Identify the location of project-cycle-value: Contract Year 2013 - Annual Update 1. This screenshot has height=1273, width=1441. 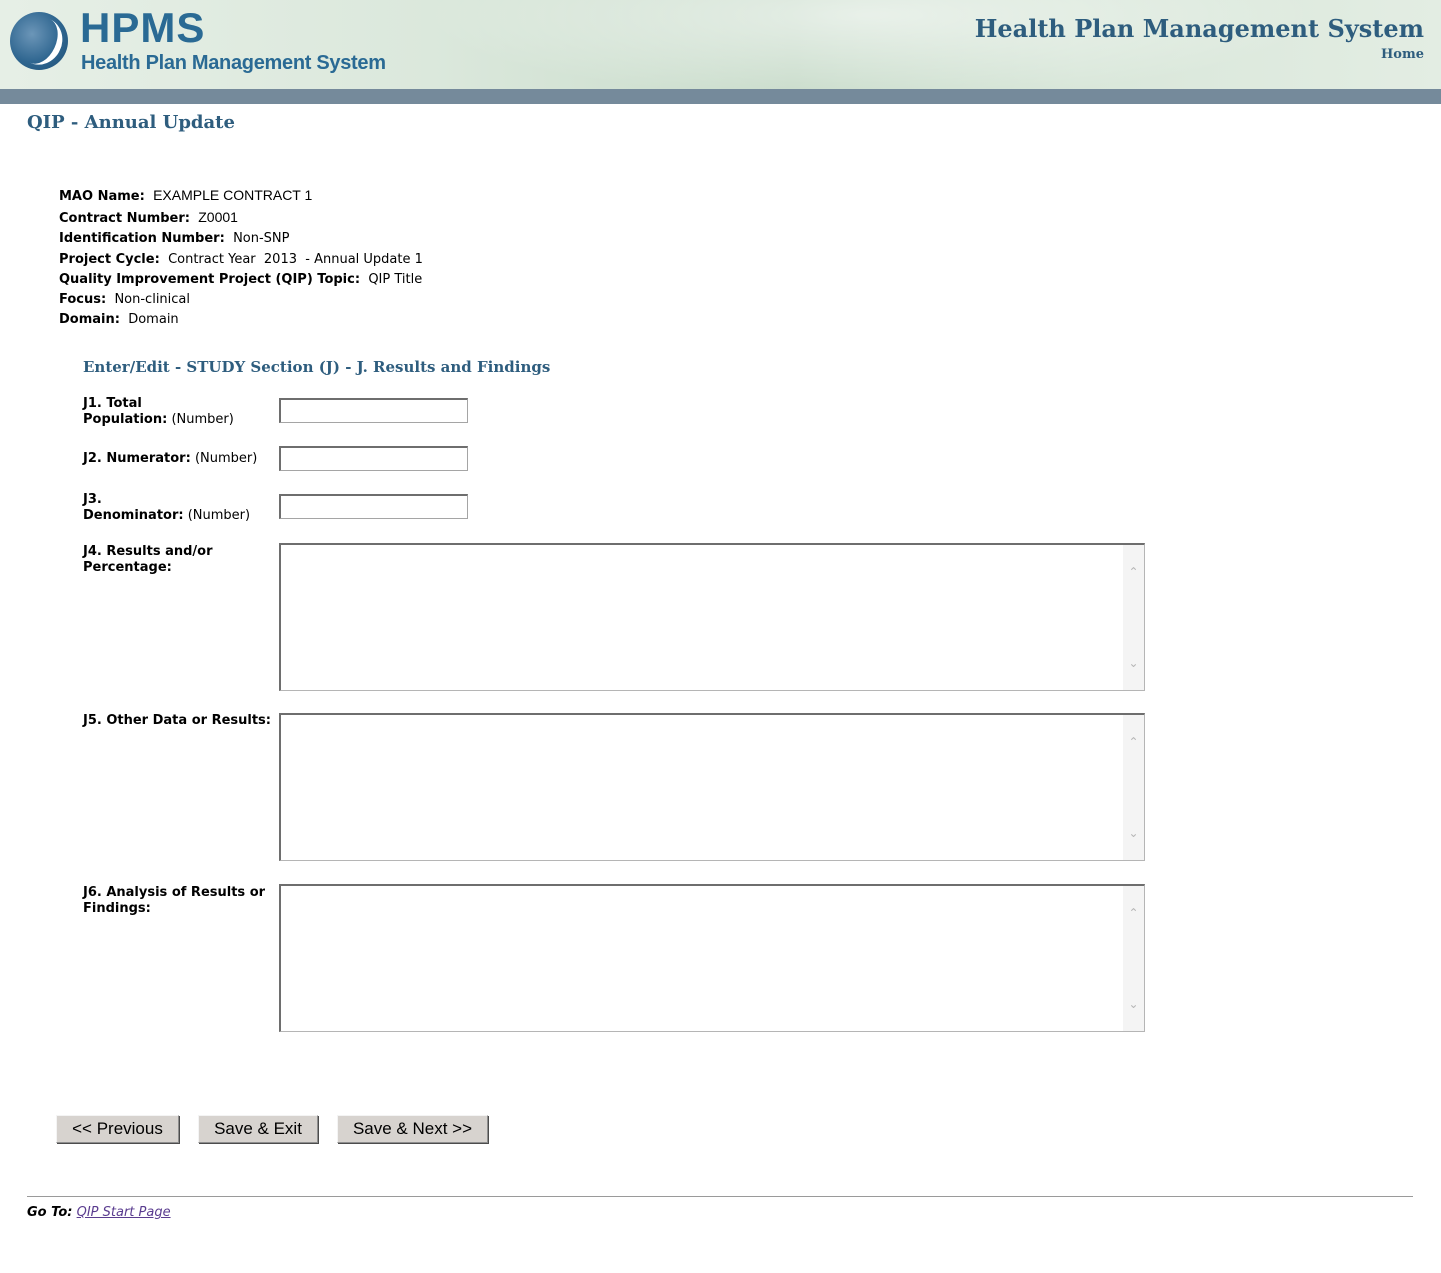
(295, 259).